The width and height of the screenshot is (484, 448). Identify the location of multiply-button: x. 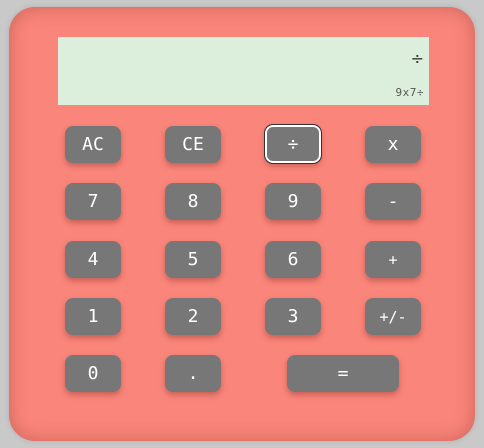
(393, 144).